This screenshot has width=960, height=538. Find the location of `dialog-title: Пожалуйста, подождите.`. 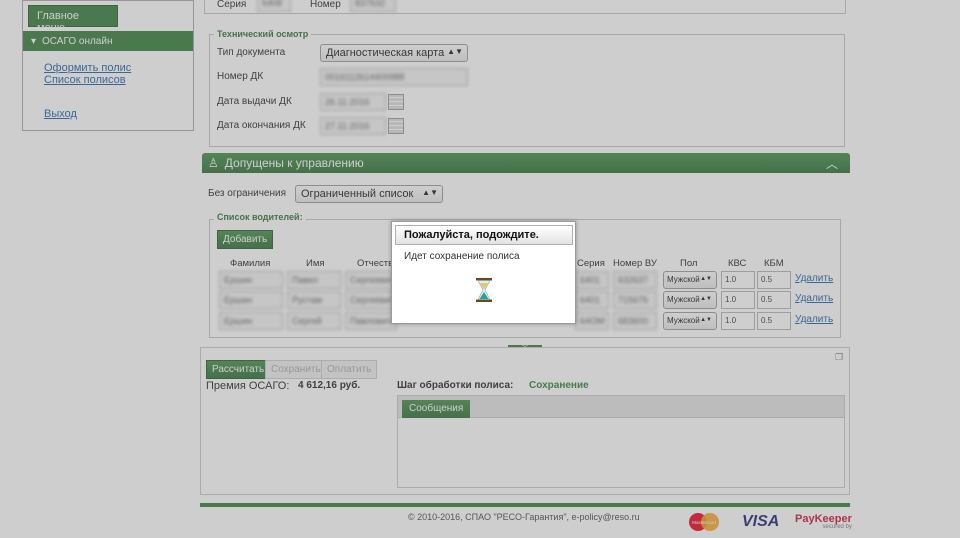

dialog-title: Пожалуйста, подождите. is located at coordinates (484, 235).